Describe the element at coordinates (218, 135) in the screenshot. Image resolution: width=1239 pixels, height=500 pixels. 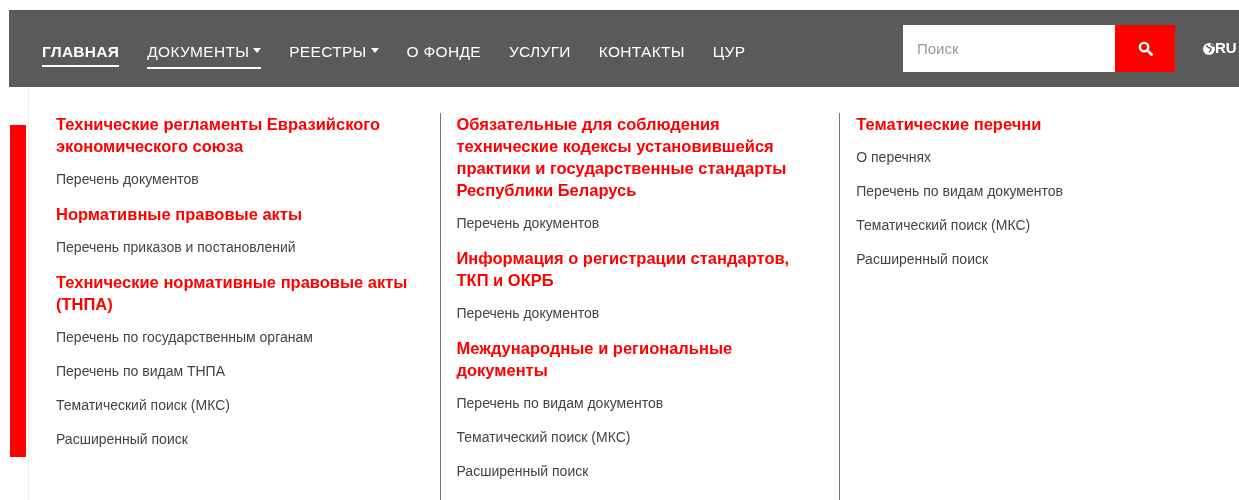
I see `section-heading: Технические регламенты Евразийского экономического союза` at that location.